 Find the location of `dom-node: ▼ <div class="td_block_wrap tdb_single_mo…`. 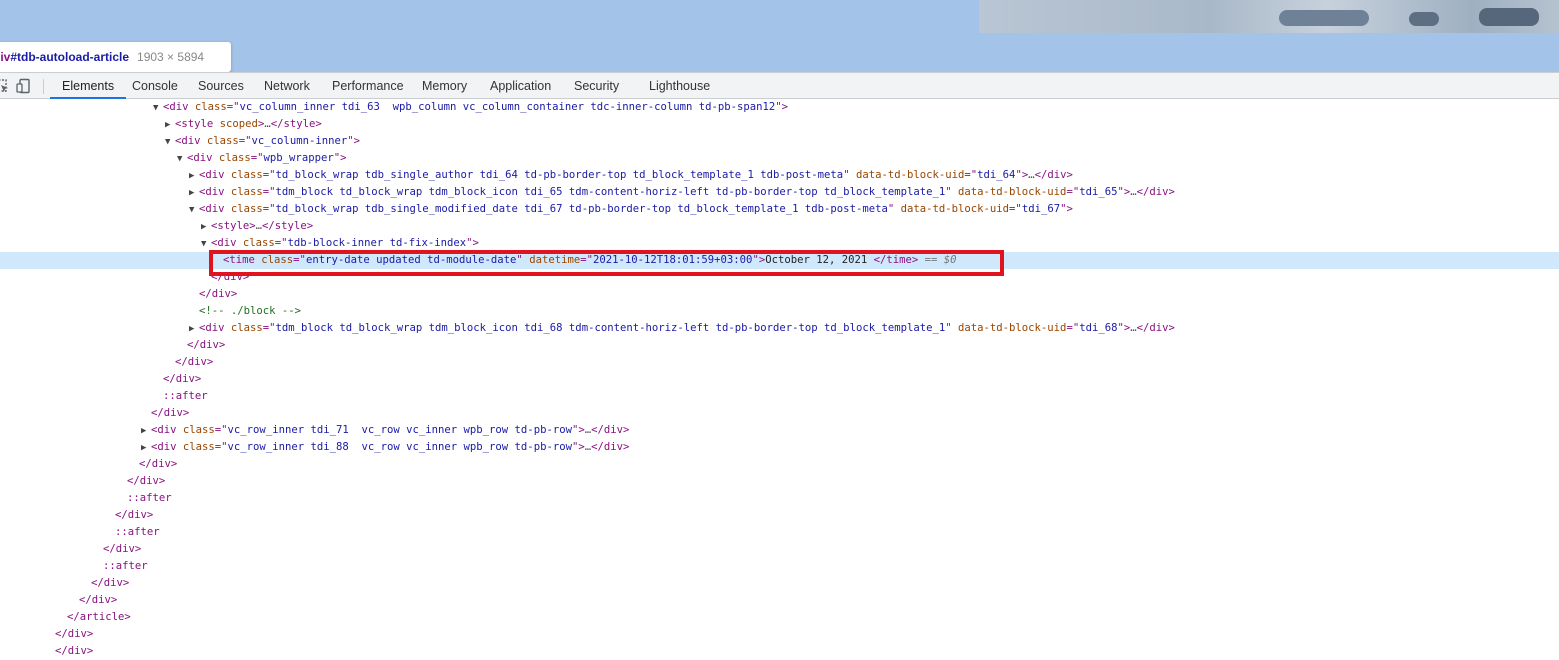

dom-node: ▼ <div class="td_block_wrap tdb_single_mo… is located at coordinates (779, 209).